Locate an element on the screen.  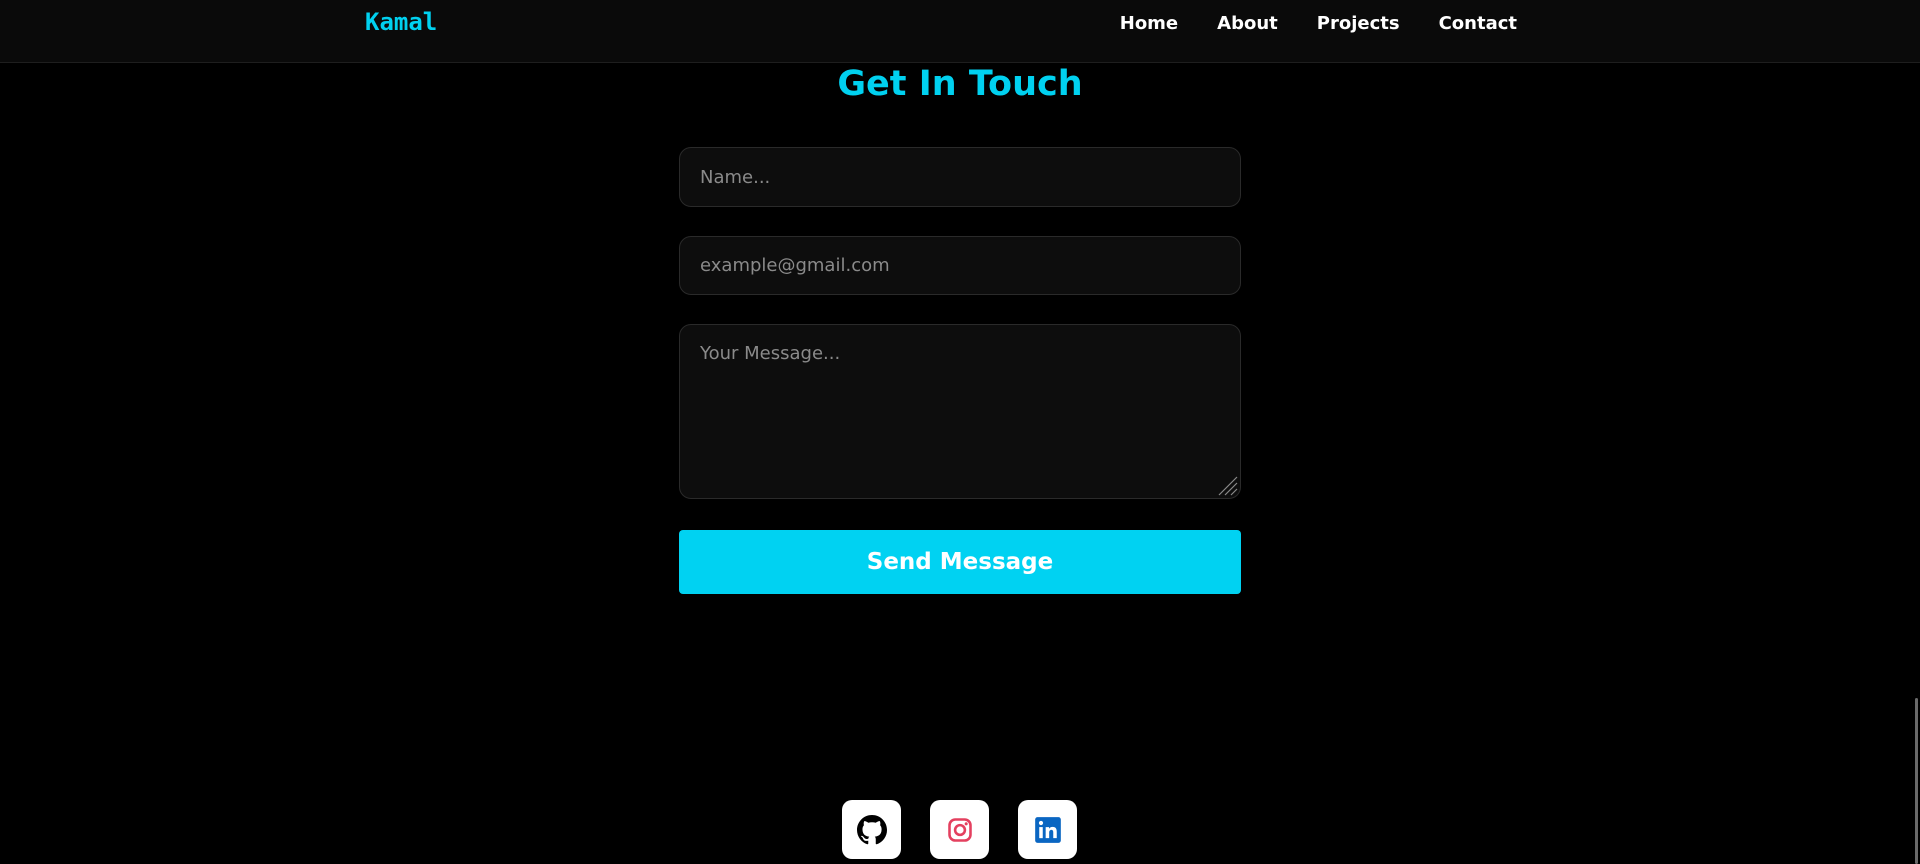
nav-link-about: About is located at coordinates (1247, 23).